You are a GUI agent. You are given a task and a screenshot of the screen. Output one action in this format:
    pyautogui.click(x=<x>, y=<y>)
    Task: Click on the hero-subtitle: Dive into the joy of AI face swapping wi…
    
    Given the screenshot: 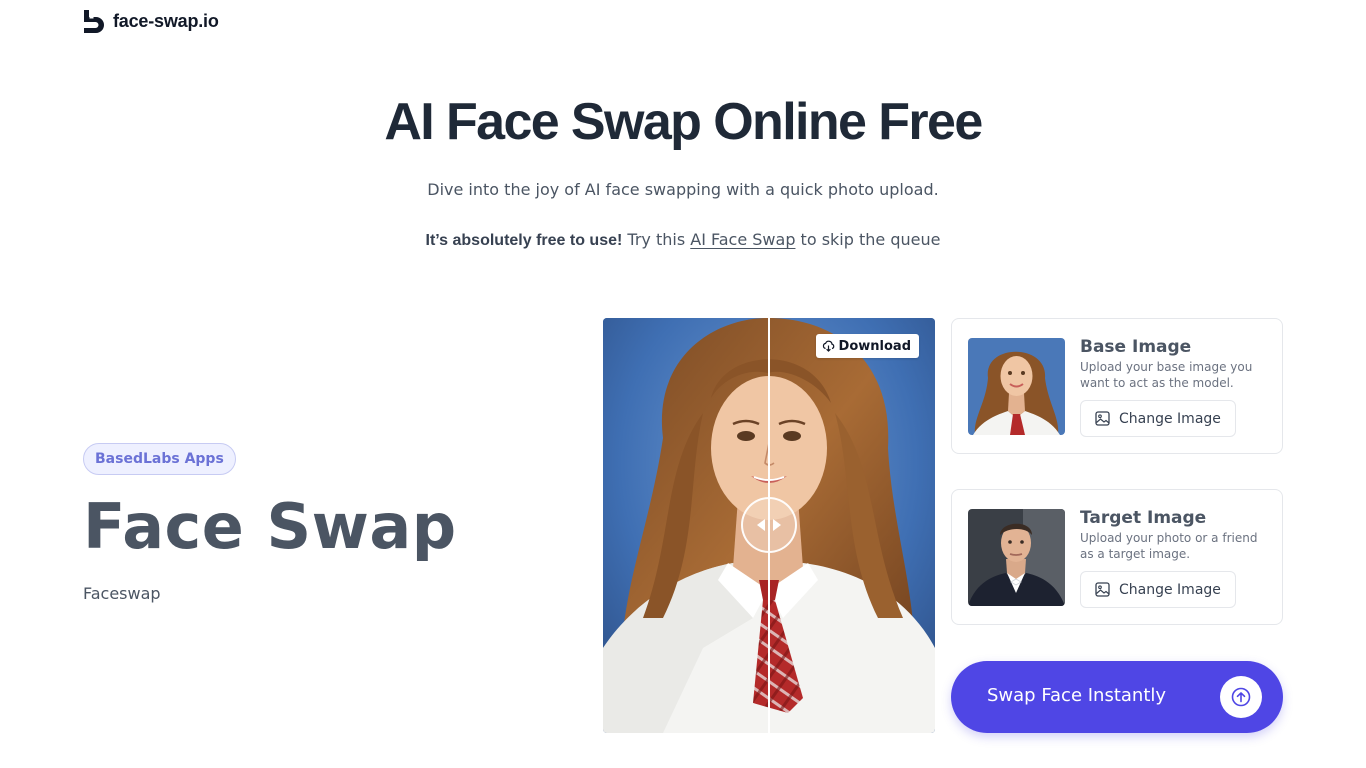 What is the action you would take?
    pyautogui.click(x=683, y=189)
    